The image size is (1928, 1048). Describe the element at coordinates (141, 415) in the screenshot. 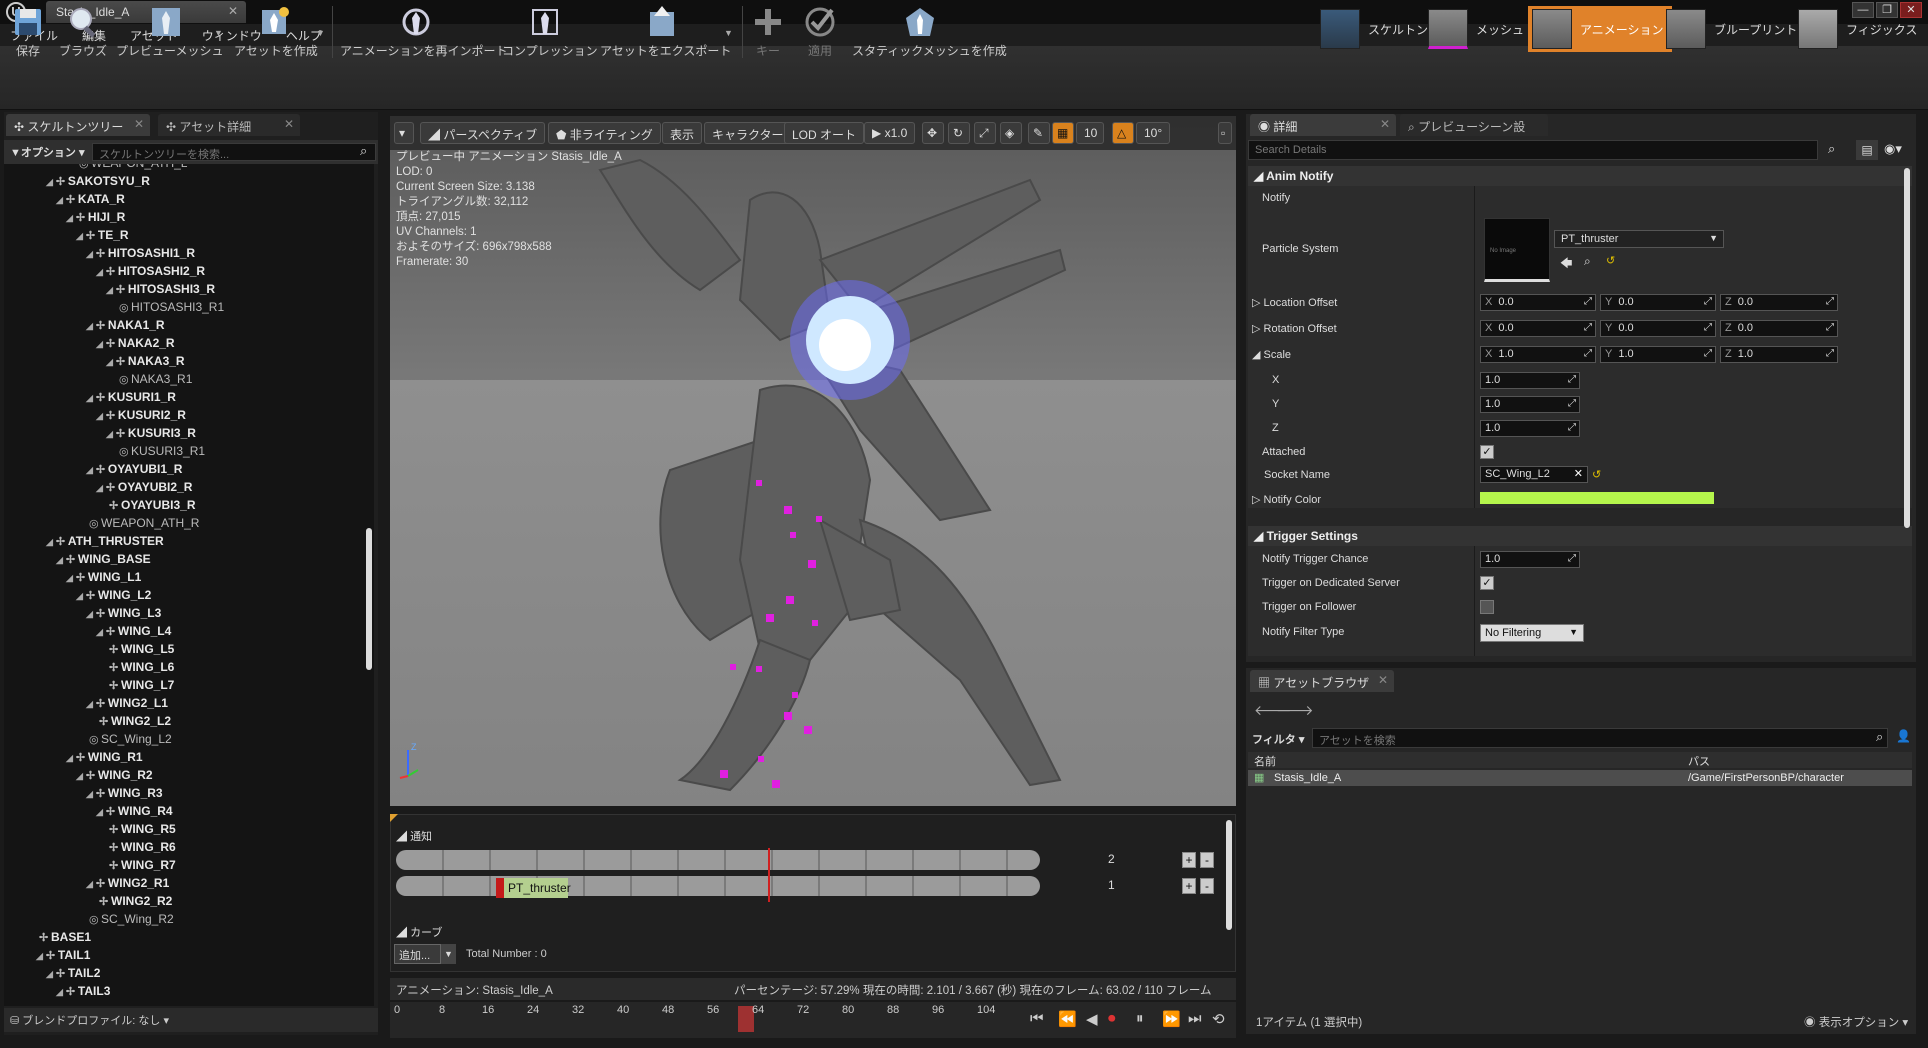

I see `tree-node: ◢ ✢ KUSURI2_R` at that location.